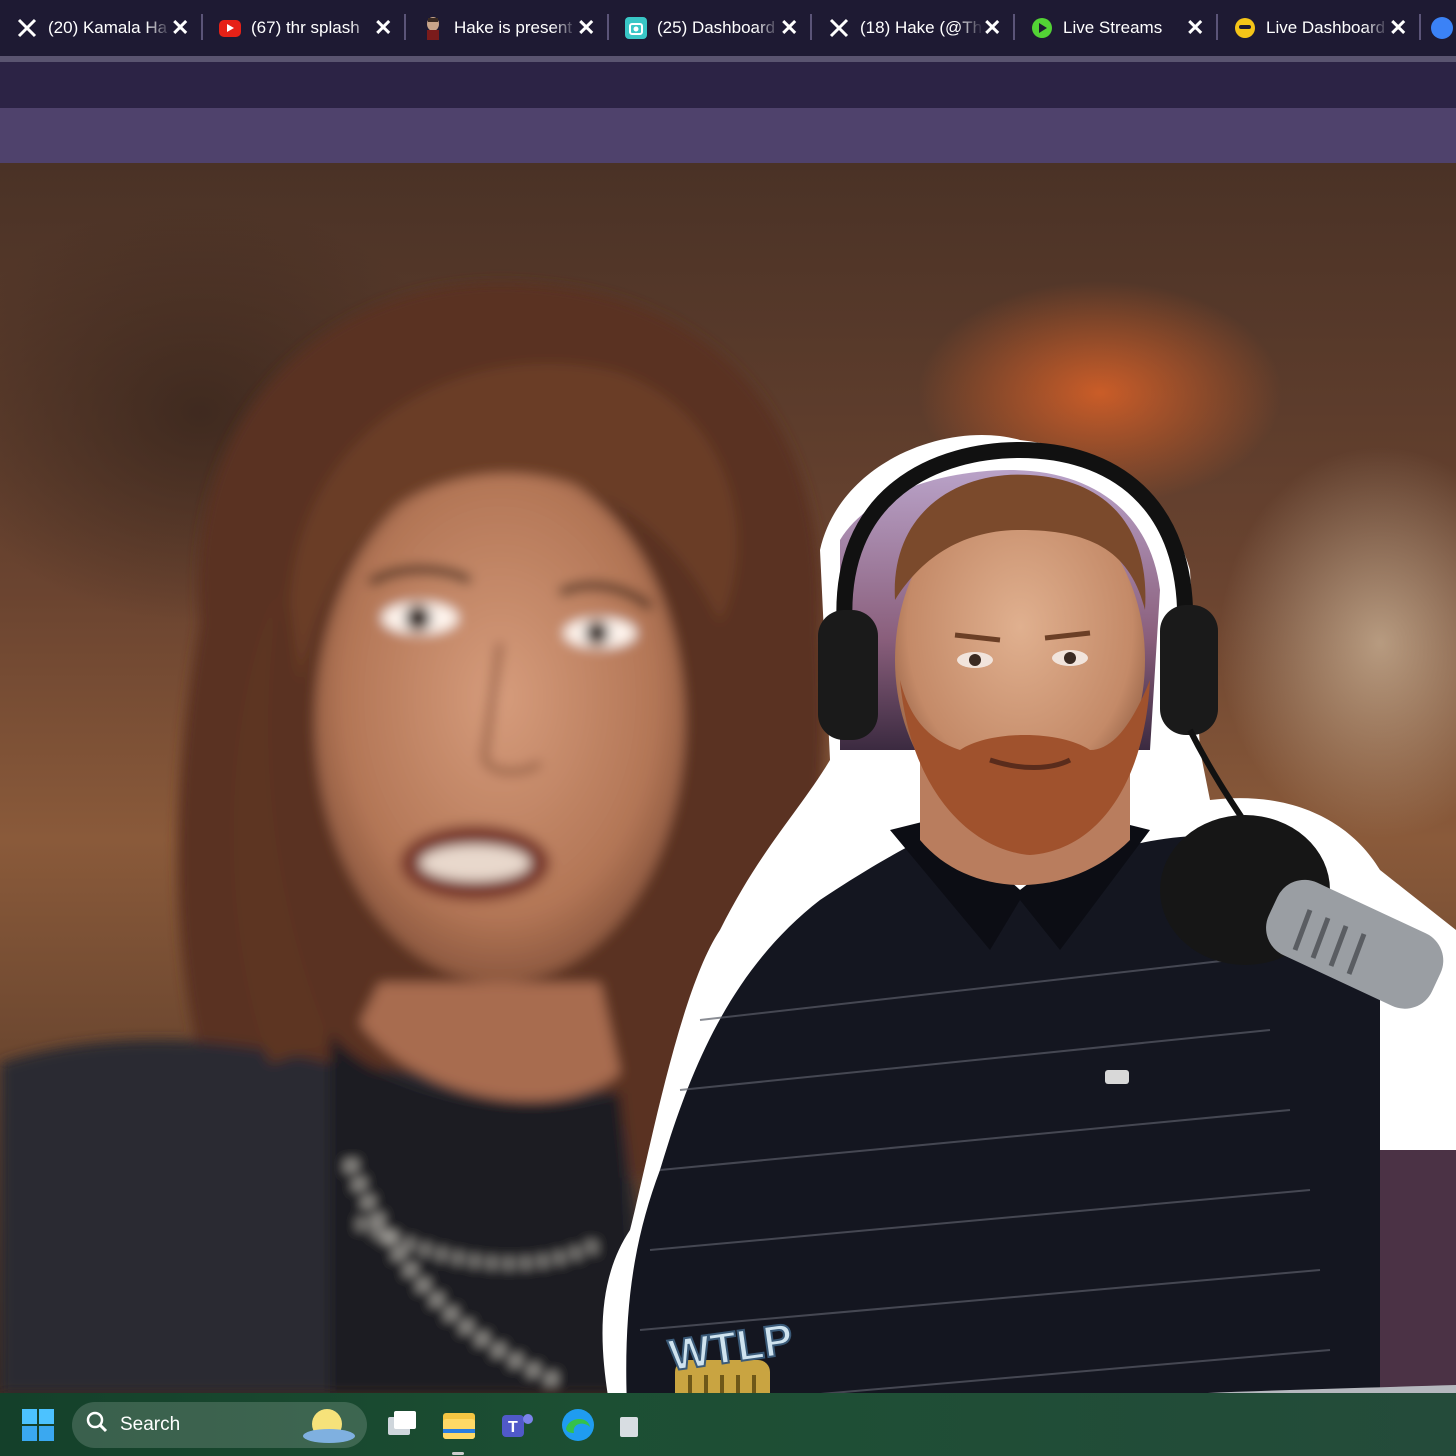  What do you see at coordinates (327, 1428) in the screenshot?
I see `weather-icon` at bounding box center [327, 1428].